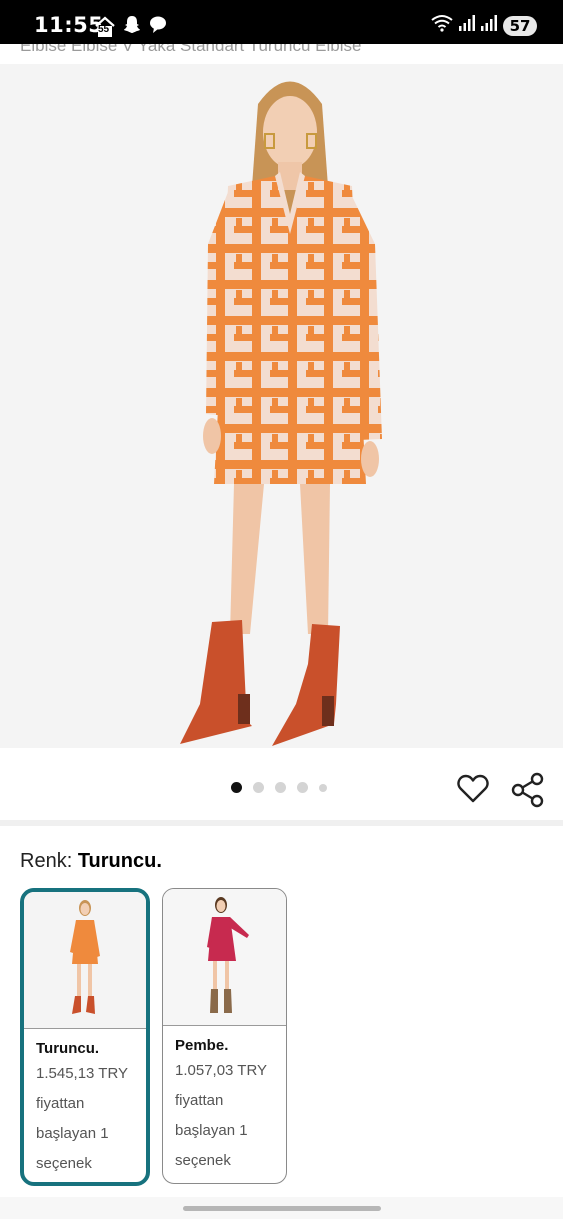 The image size is (563, 1219). Describe the element at coordinates (281, 823) in the screenshot. I see `section-divider` at that location.